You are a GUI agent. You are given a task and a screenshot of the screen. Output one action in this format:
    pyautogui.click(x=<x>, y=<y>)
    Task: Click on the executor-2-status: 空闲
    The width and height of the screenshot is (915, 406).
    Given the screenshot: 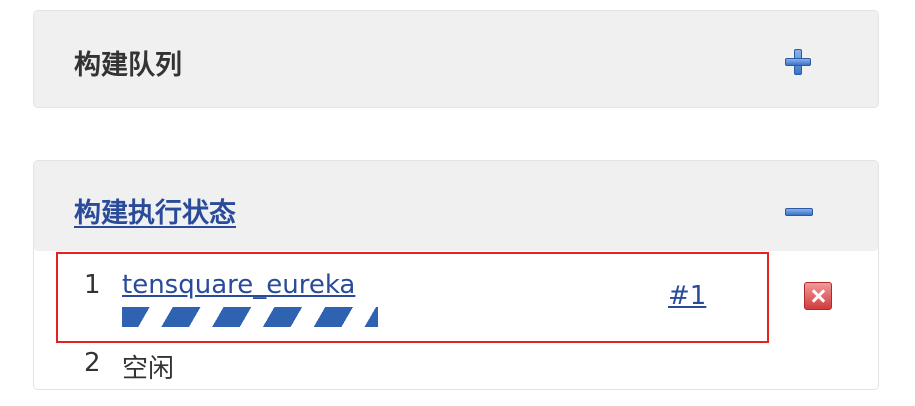 What is the action you would take?
    pyautogui.click(x=148, y=369)
    